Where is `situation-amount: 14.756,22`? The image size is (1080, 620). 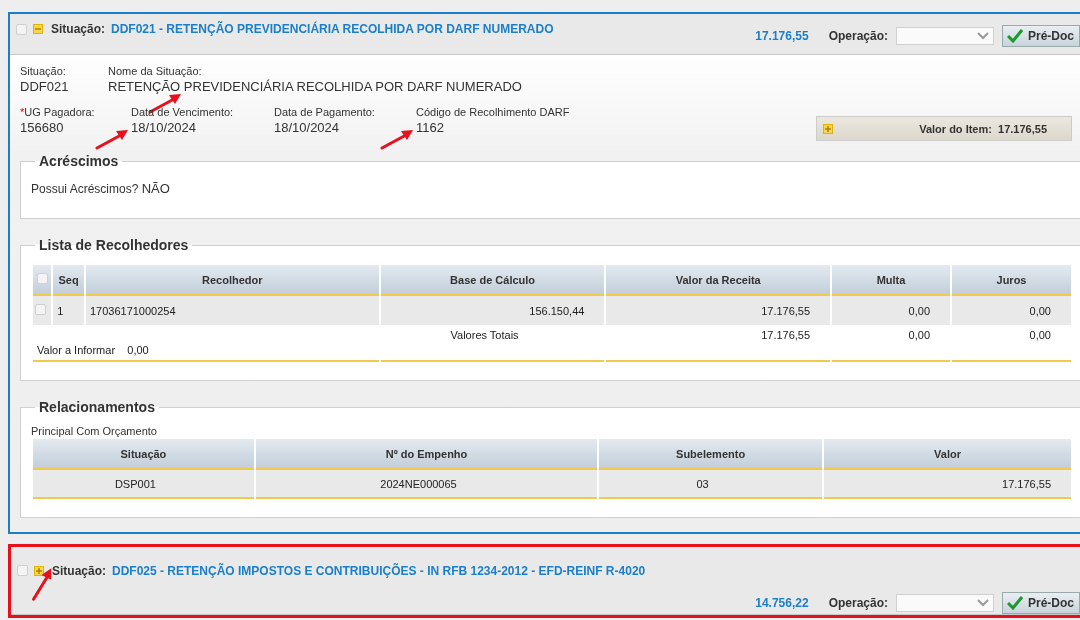 situation-amount: 14.756,22 is located at coordinates (782, 603).